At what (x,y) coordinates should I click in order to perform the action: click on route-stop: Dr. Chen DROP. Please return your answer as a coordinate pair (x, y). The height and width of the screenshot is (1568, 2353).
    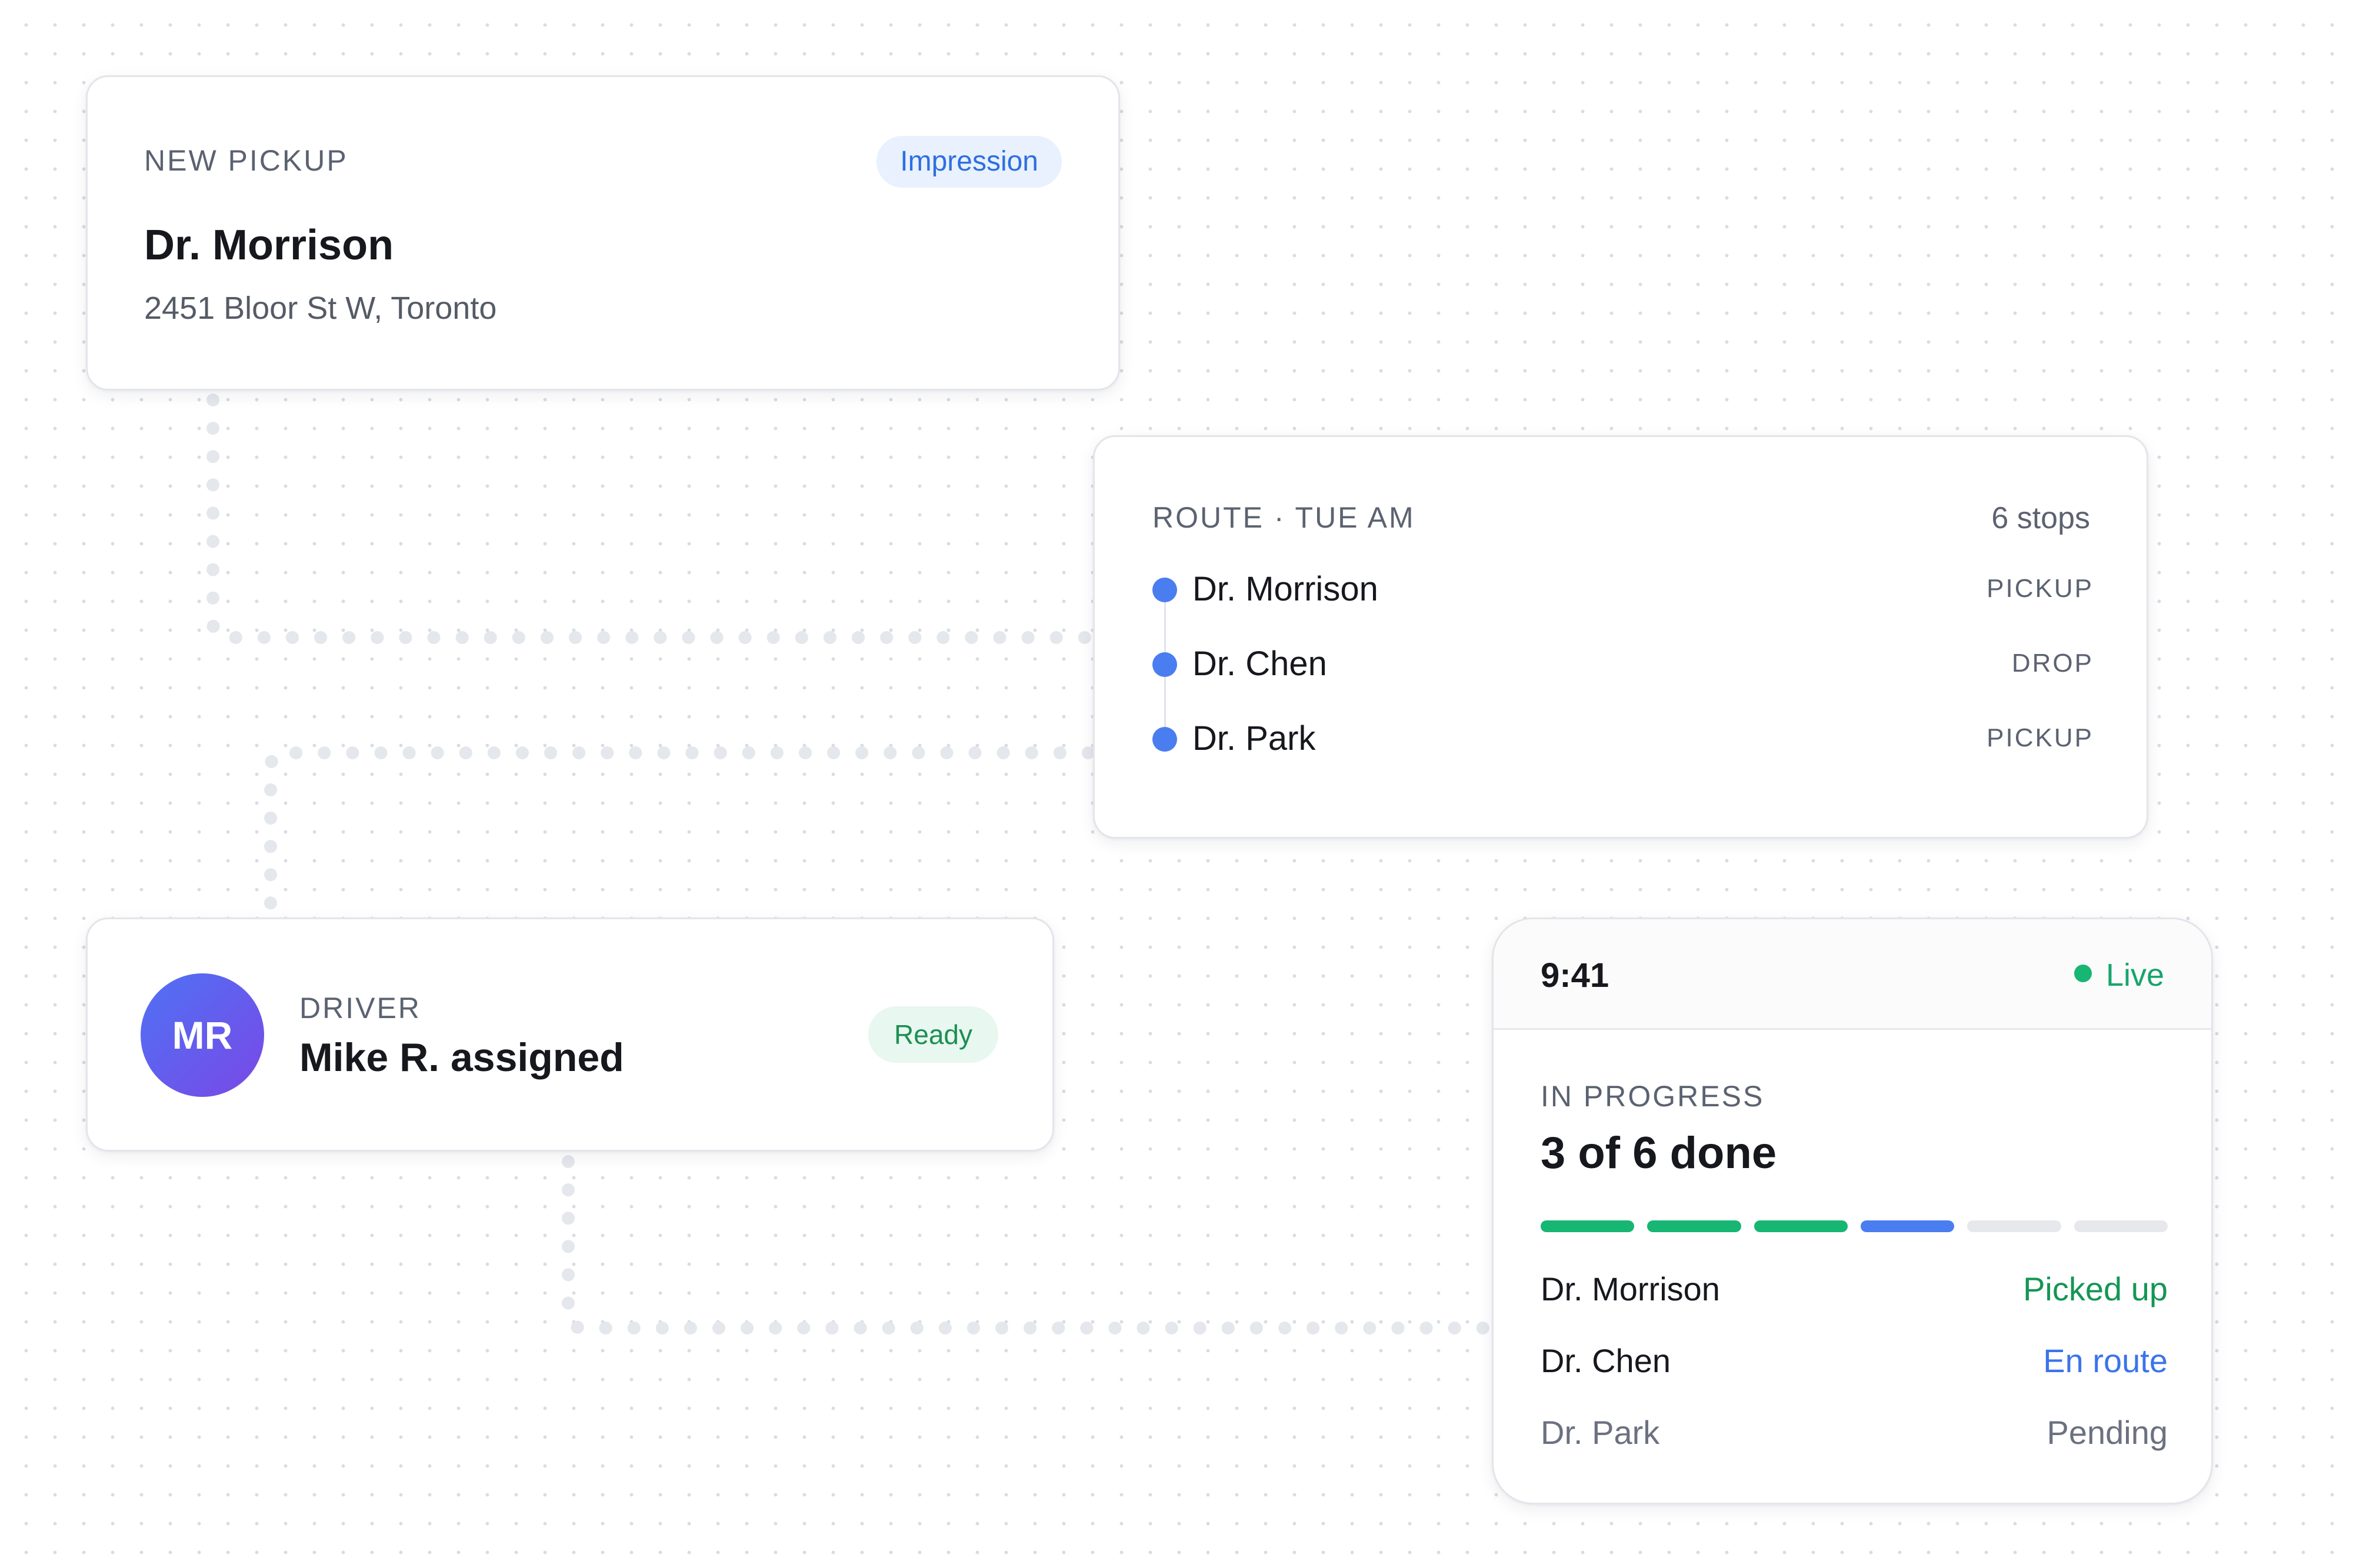
    Looking at the image, I should click on (1623, 681).